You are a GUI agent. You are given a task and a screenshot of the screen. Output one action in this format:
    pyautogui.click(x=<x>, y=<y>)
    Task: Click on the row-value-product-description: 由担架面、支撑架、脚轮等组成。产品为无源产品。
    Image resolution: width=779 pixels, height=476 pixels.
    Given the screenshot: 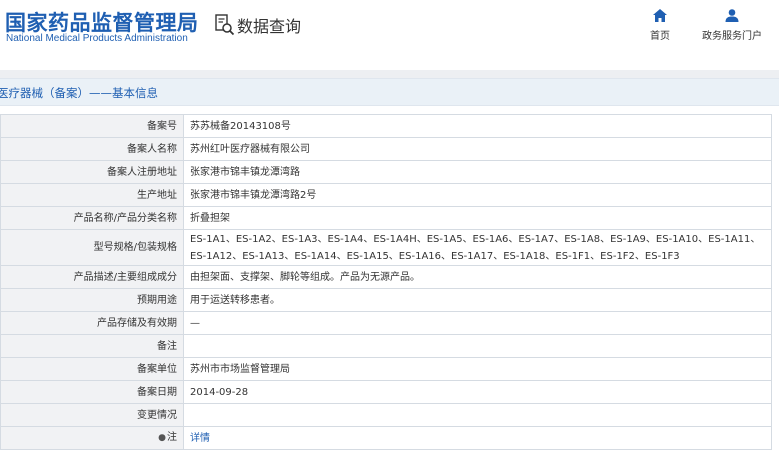 What is the action you would take?
    pyautogui.click(x=477, y=277)
    